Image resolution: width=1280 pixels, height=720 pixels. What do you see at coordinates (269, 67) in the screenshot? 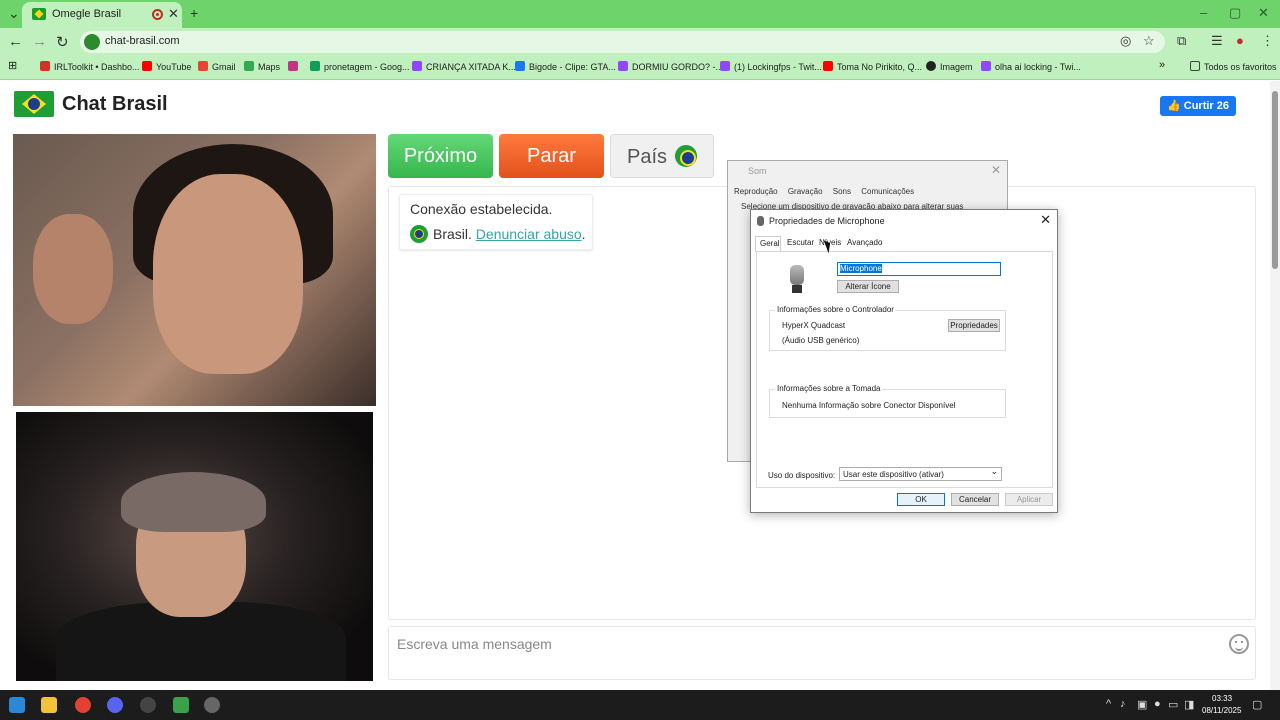
I see `bookmark-label: Maps` at bounding box center [269, 67].